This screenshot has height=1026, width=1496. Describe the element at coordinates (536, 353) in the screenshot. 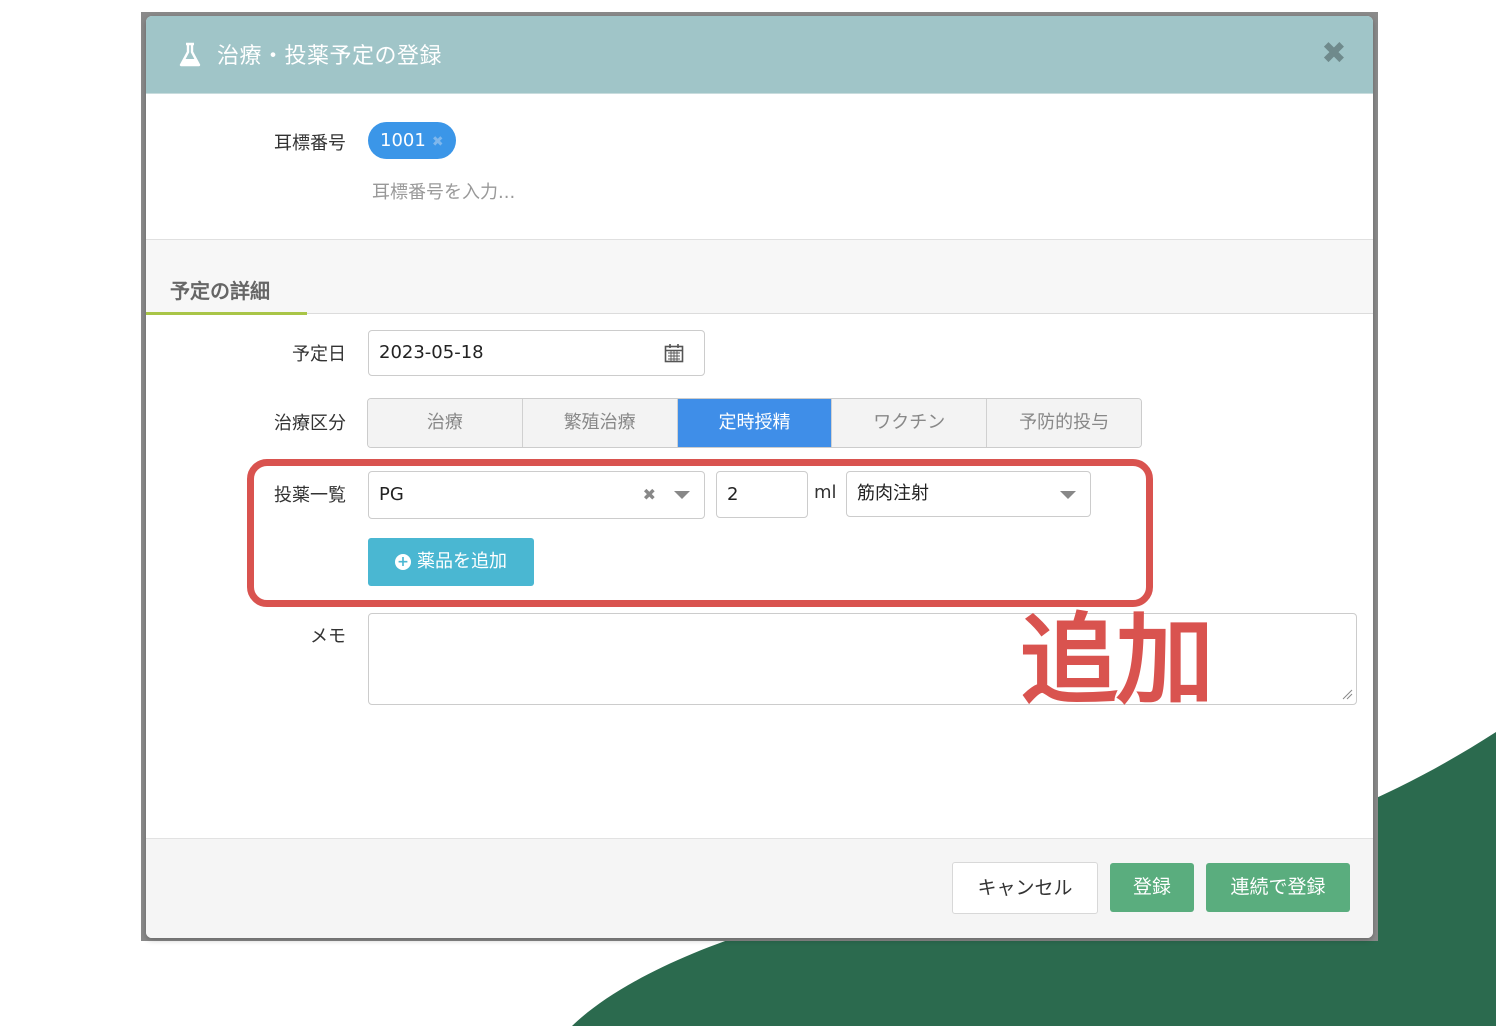

I see `date-input: 2023-05-18` at that location.